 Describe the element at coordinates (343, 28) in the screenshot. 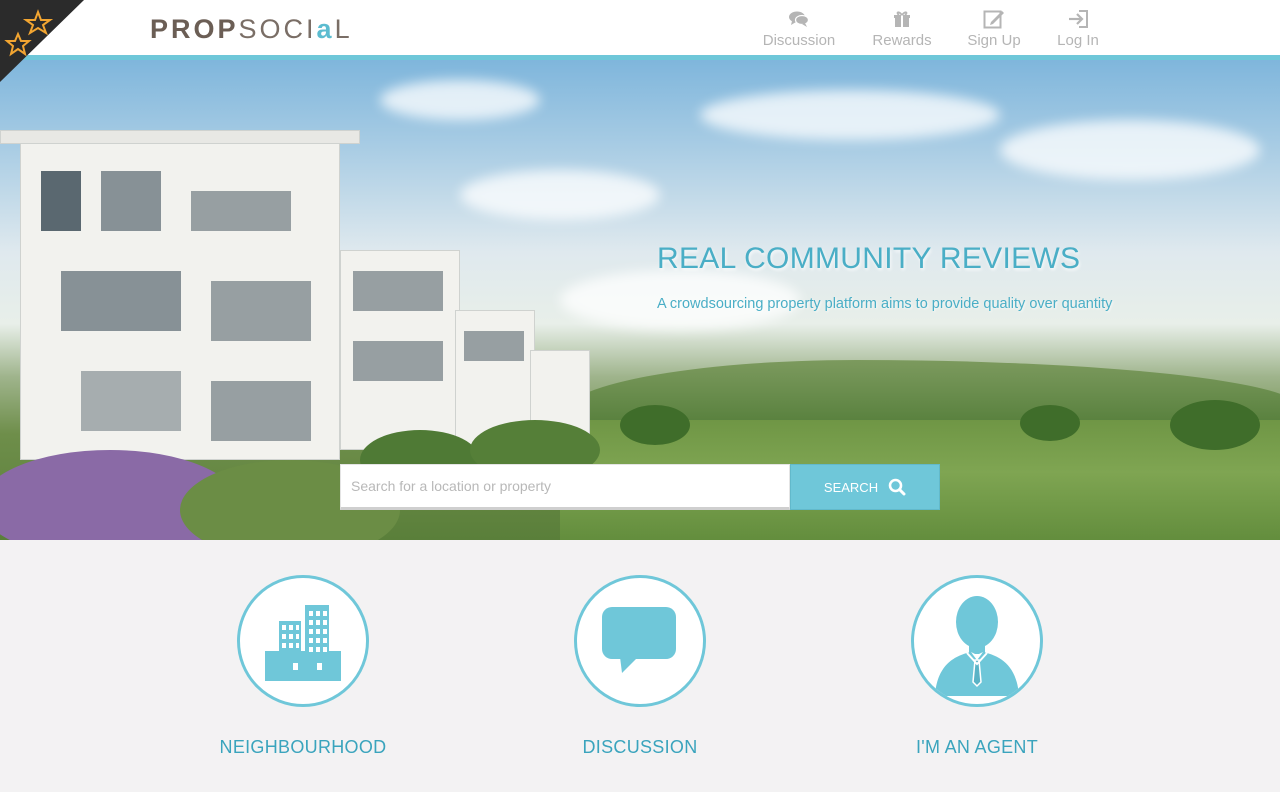

I see `logo-text-l: L` at that location.